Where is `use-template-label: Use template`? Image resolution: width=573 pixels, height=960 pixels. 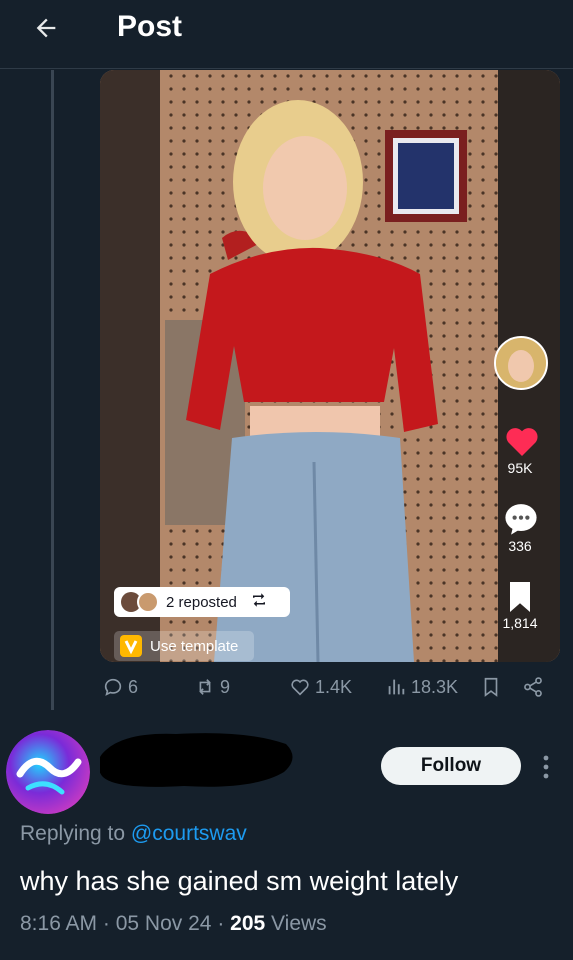 use-template-label: Use template is located at coordinates (194, 646).